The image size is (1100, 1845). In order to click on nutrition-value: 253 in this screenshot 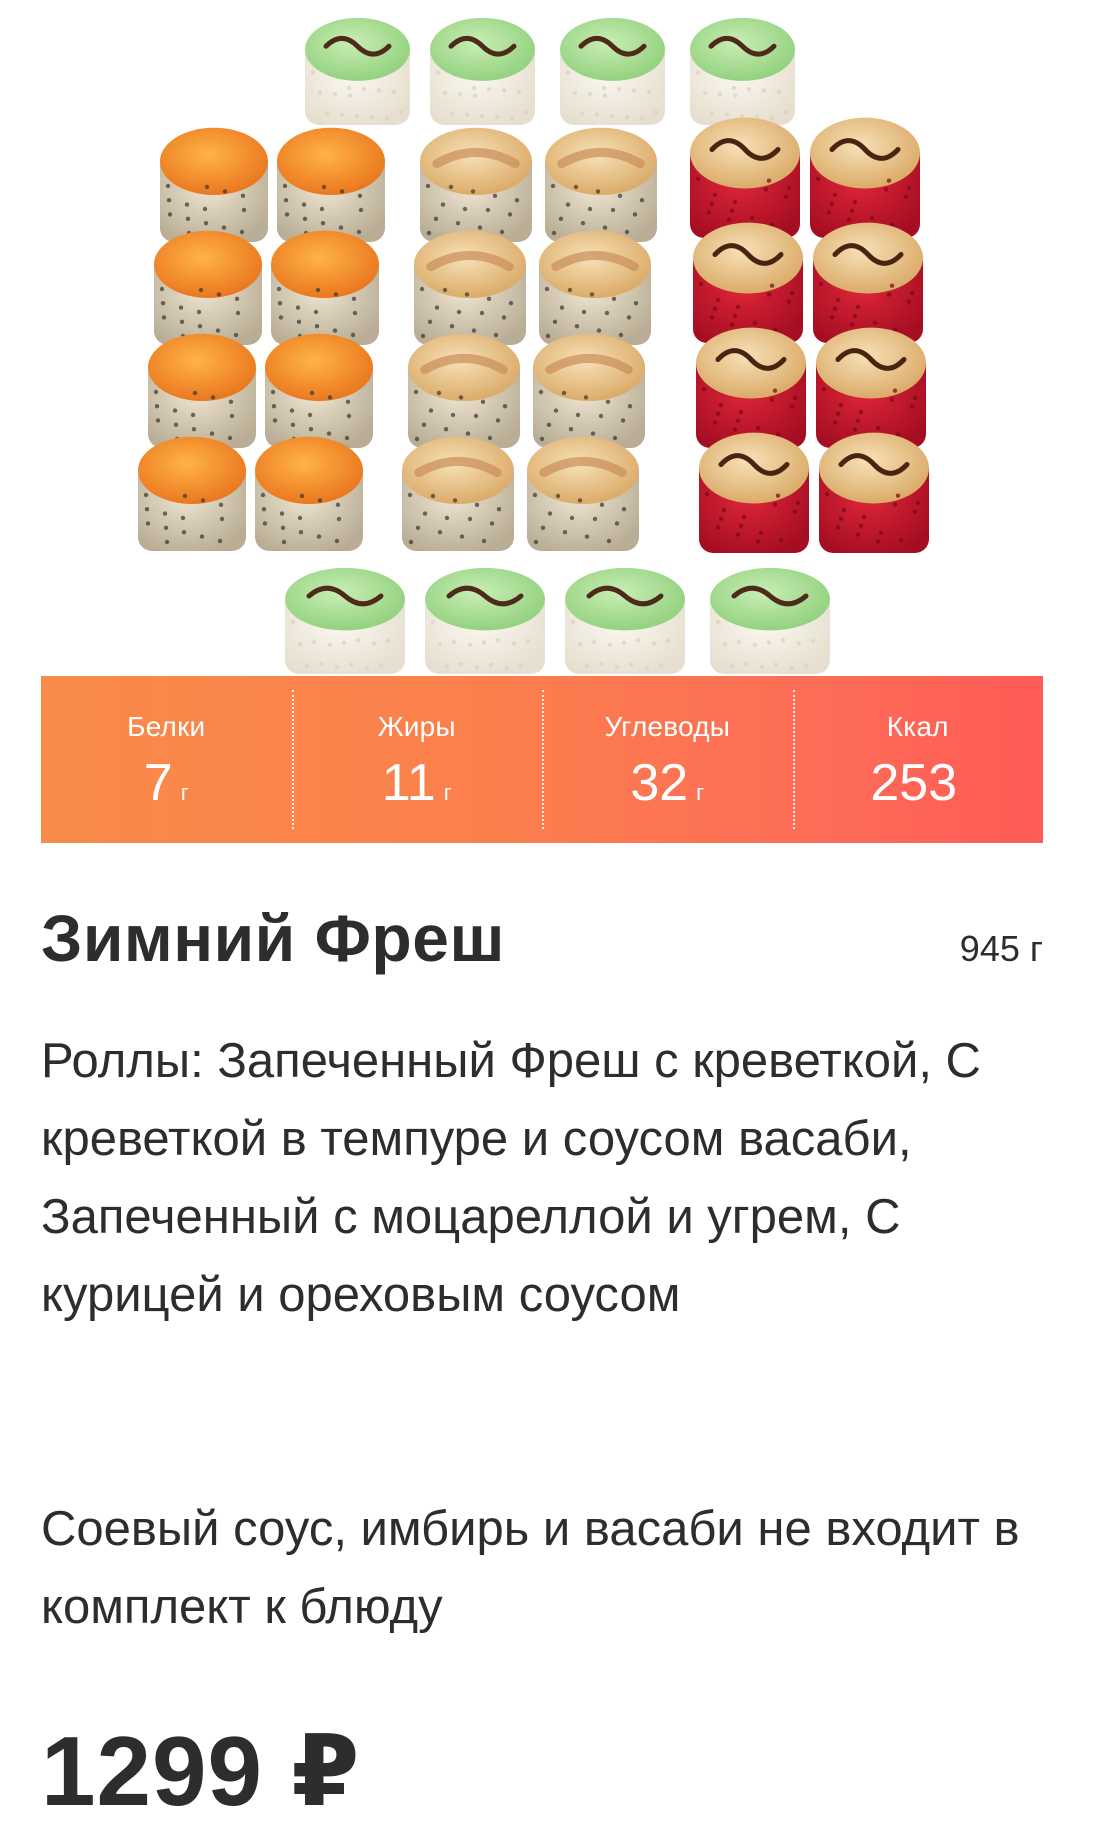, I will do `click(914, 782)`.